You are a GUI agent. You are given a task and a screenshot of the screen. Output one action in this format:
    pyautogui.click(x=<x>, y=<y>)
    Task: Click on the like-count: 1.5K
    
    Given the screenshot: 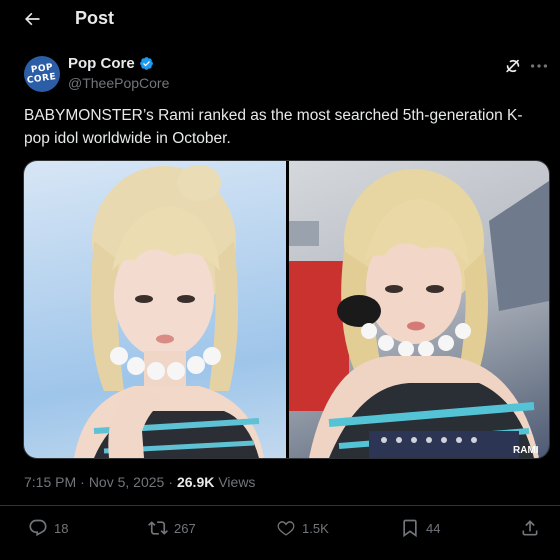 What is the action you would take?
    pyautogui.click(x=315, y=528)
    